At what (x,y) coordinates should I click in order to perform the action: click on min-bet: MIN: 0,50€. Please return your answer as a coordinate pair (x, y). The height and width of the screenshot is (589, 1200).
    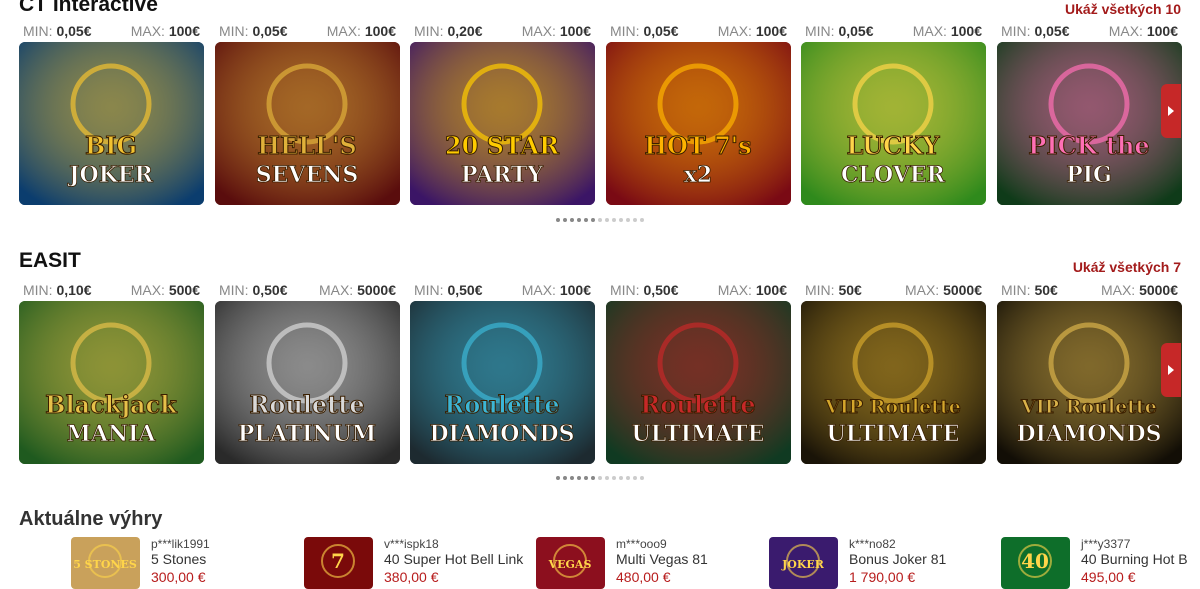
    Looking at the image, I should click on (644, 290).